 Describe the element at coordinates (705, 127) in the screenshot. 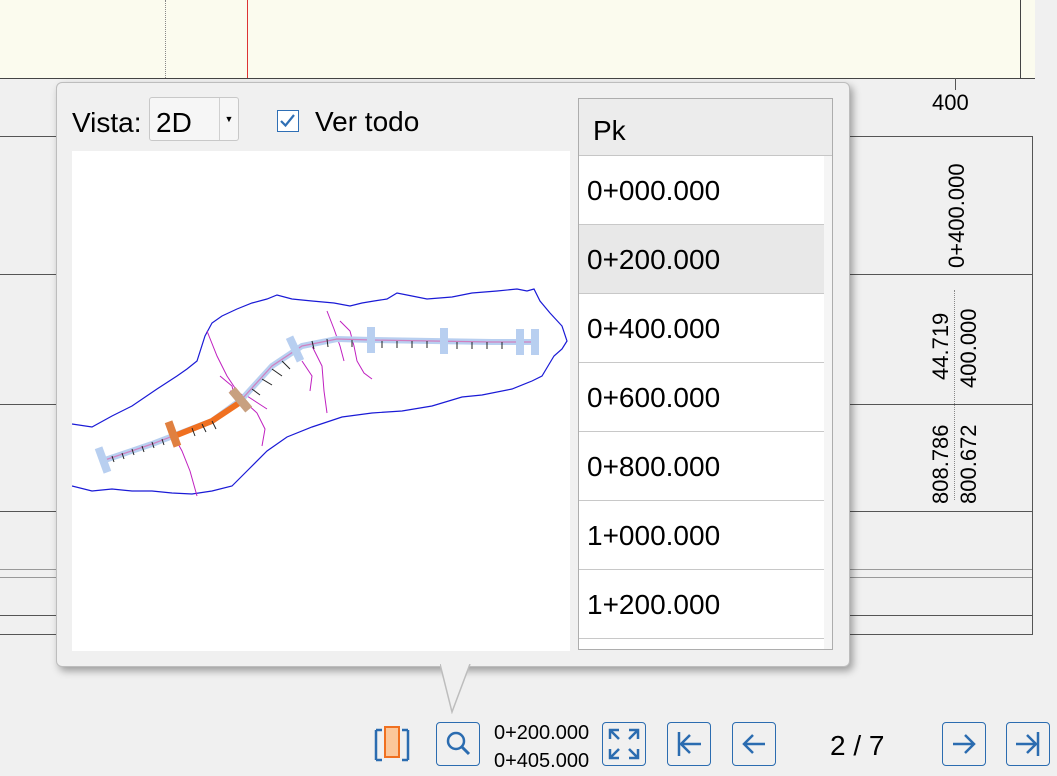

I see `pk-column-header: Pk` at that location.